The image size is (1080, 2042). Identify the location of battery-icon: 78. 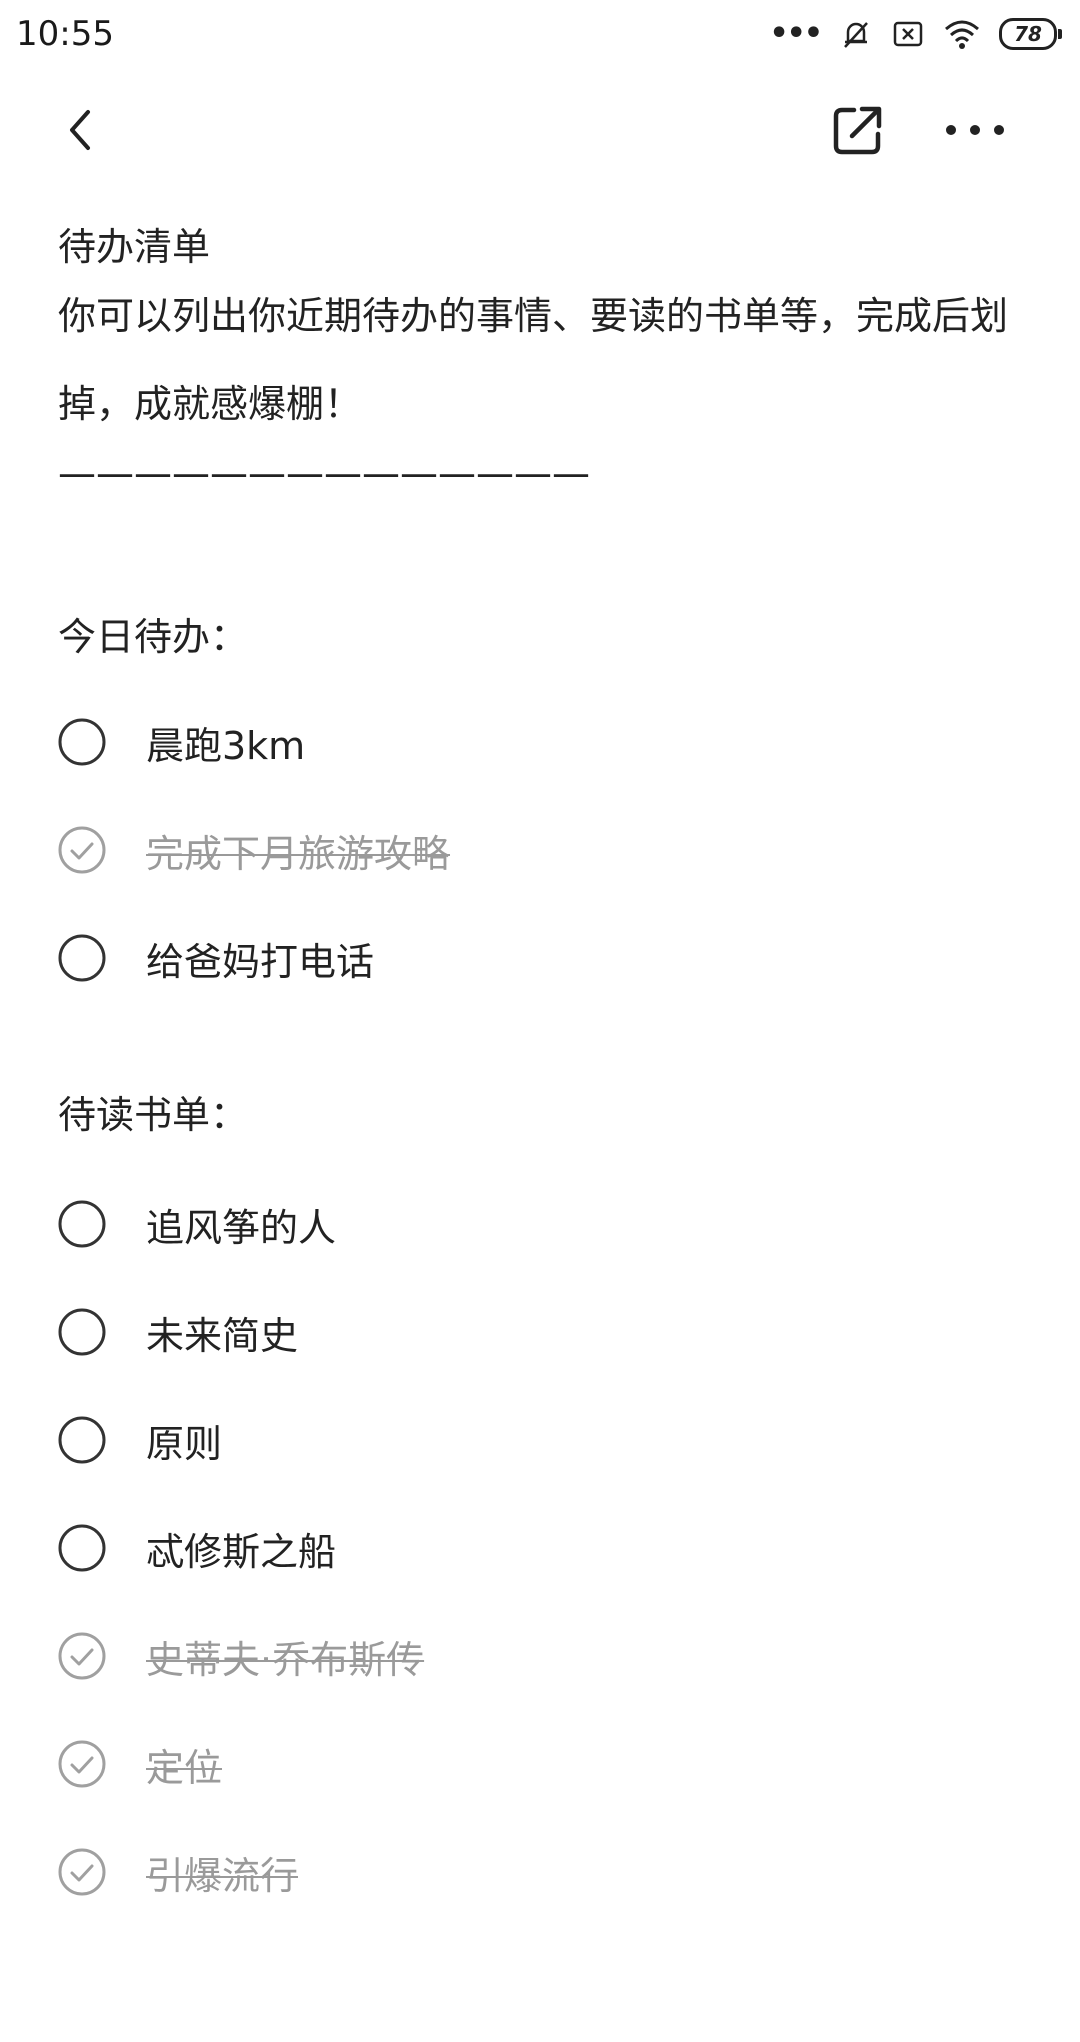
(1030, 34).